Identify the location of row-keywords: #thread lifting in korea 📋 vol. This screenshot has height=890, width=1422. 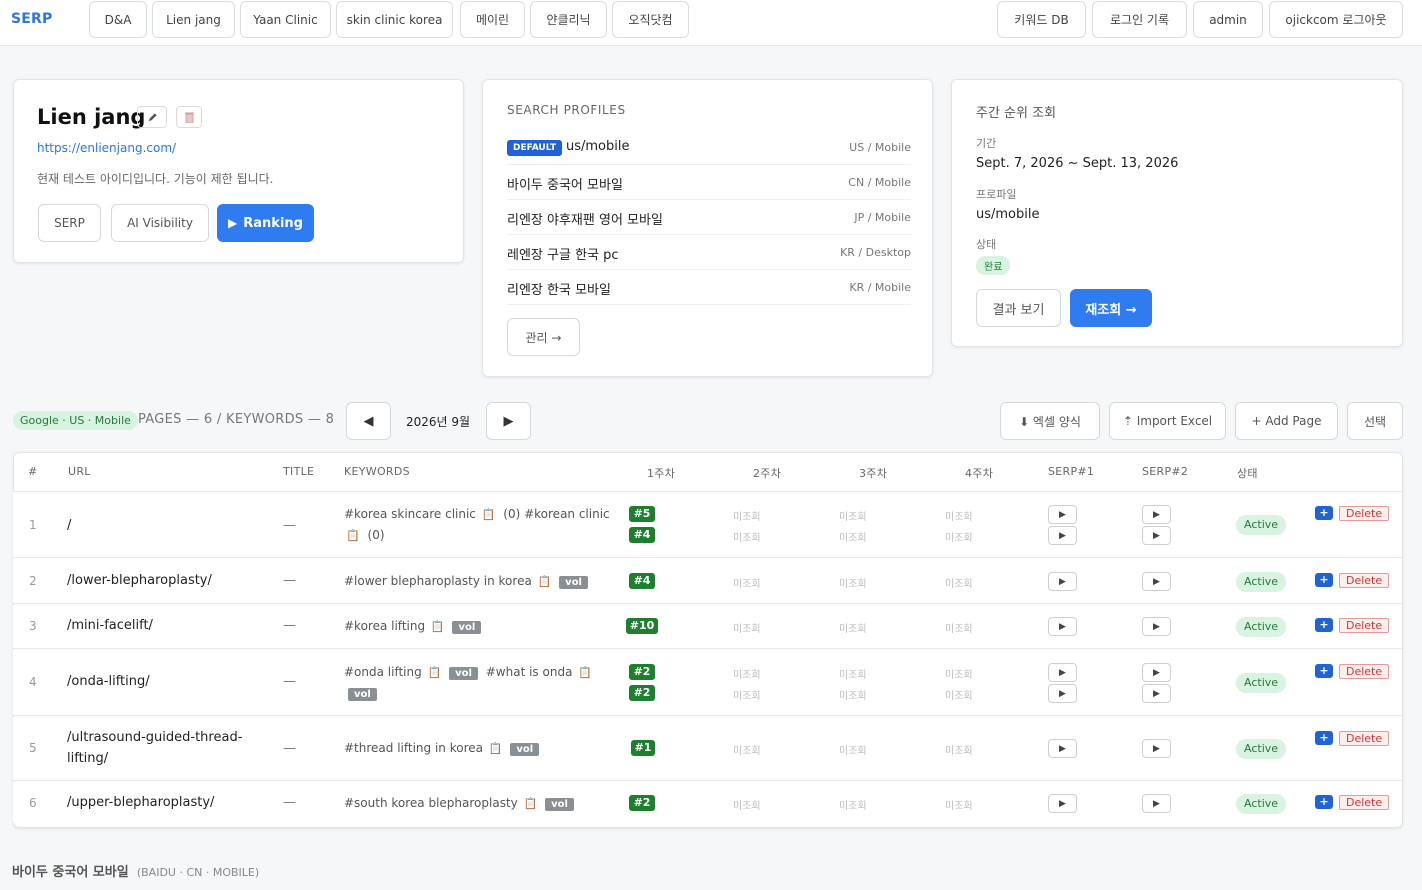
(442, 748).